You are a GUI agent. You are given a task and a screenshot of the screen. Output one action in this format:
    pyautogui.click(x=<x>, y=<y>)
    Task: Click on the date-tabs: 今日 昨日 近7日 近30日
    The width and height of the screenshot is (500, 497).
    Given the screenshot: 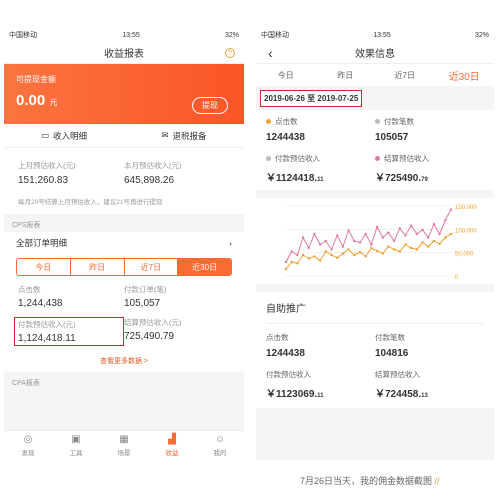 What is the action you would take?
    pyautogui.click(x=124, y=267)
    